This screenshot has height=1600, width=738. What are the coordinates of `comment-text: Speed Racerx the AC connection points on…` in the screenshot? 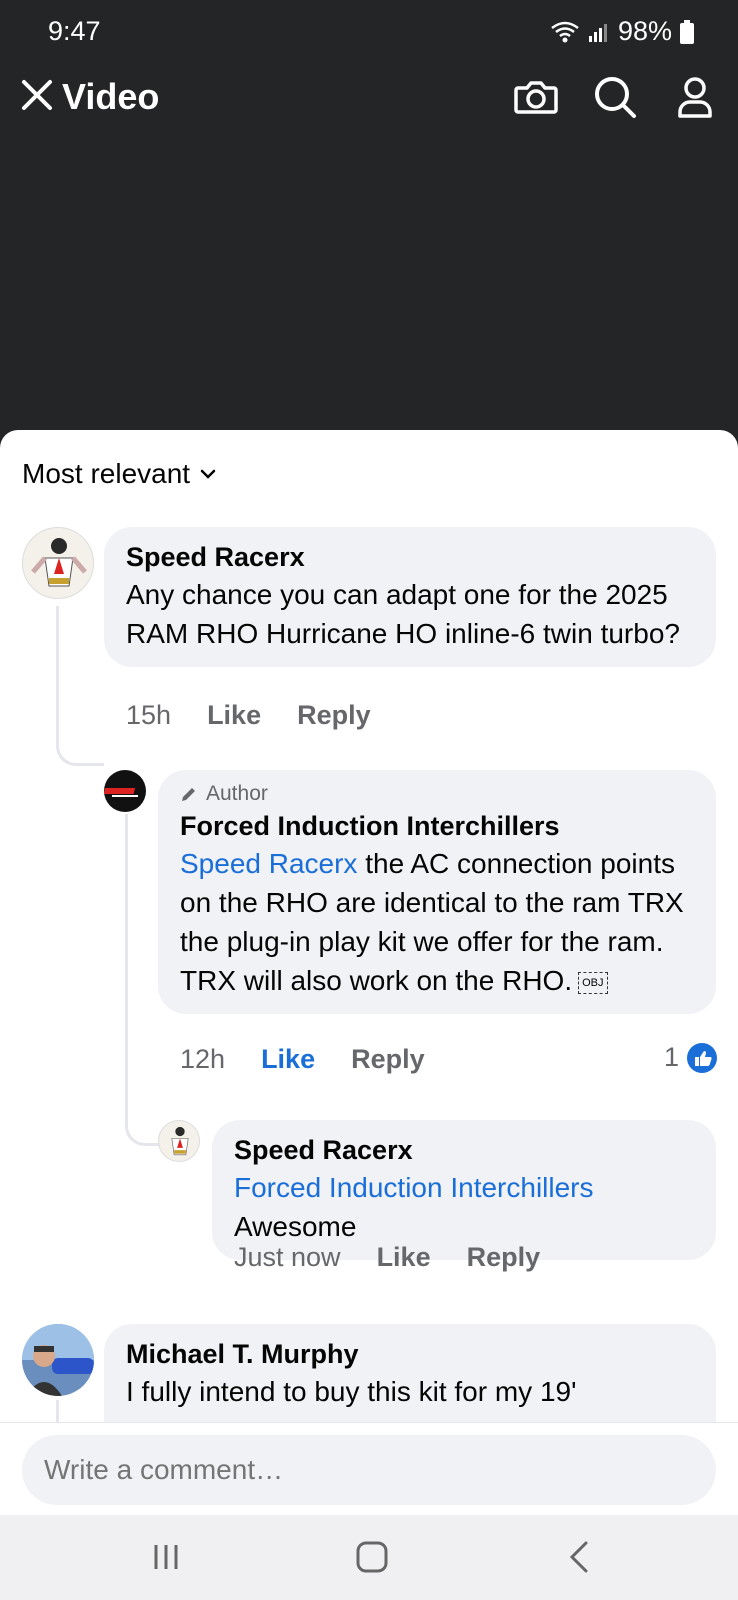 It's located at (437, 922).